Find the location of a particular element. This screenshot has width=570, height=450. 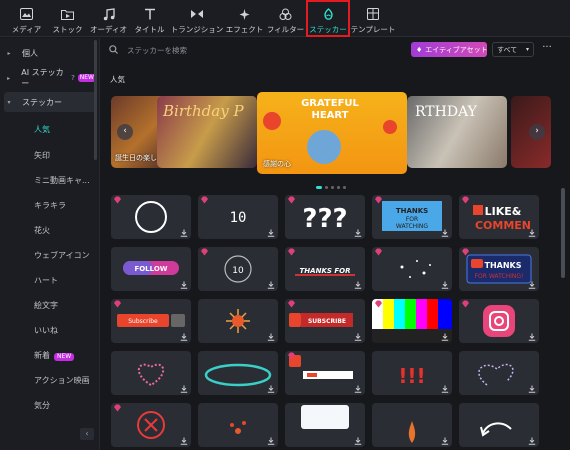

tab-template: テンプレート is located at coordinates (373, 18).